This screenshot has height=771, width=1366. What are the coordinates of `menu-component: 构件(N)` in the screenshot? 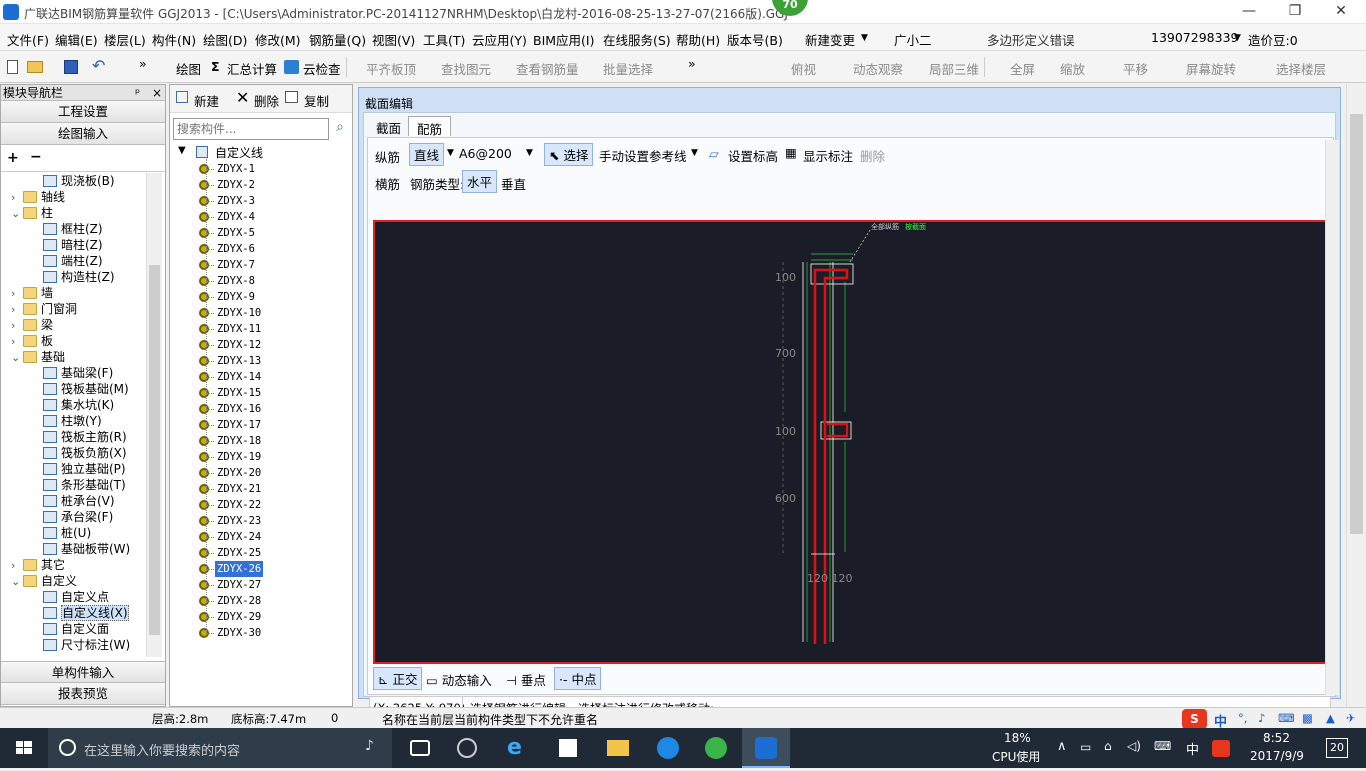 It's located at (174, 39).